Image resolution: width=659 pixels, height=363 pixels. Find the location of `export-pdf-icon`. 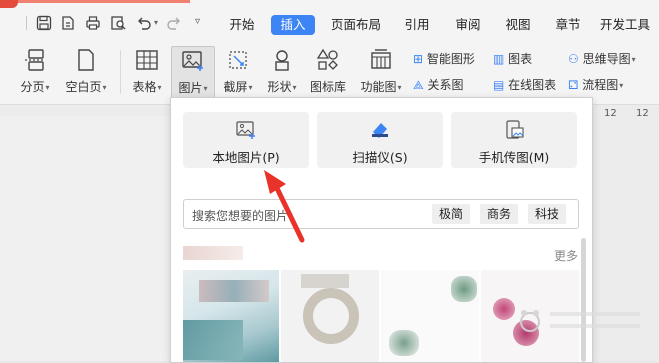

export-pdf-icon is located at coordinates (68, 23).